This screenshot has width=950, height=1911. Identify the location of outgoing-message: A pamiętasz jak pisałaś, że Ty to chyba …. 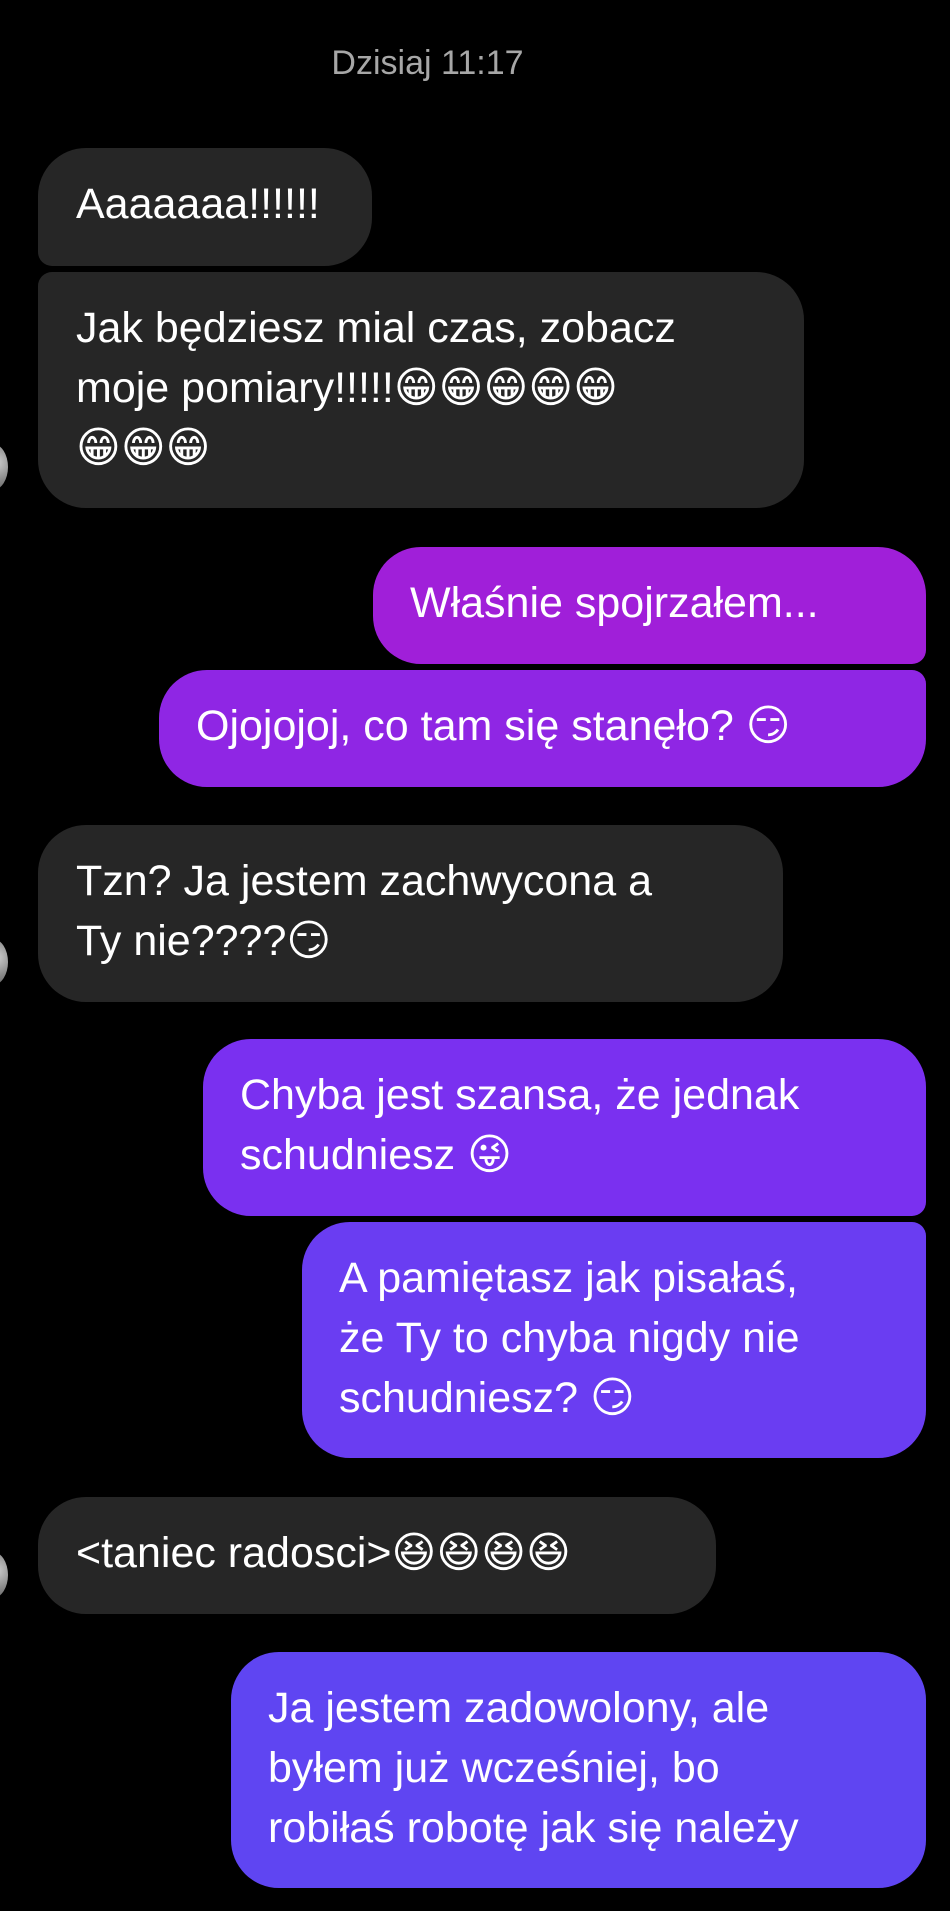
(614, 1340).